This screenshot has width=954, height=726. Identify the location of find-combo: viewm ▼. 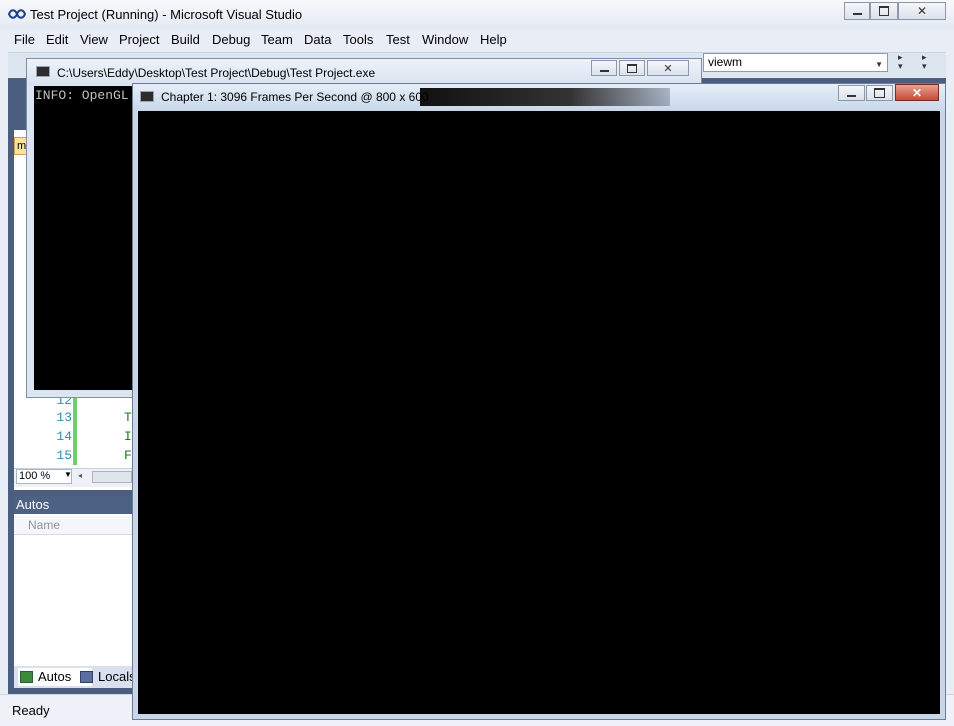
(795, 62).